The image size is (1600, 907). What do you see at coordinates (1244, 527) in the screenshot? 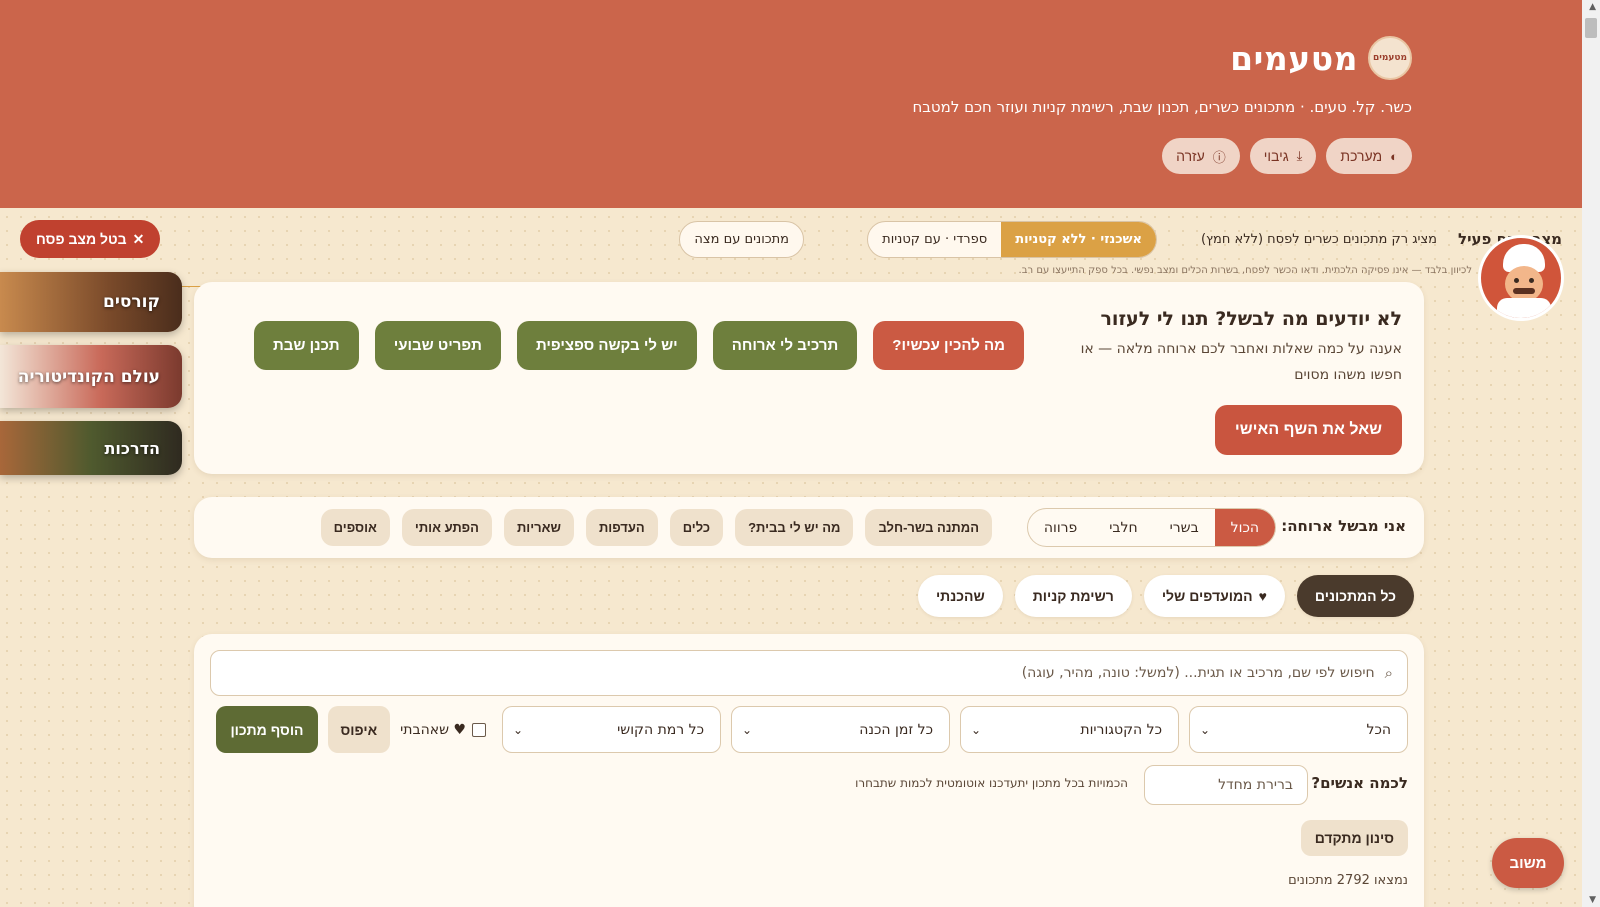
I see `kind-all-option: הכול` at bounding box center [1244, 527].